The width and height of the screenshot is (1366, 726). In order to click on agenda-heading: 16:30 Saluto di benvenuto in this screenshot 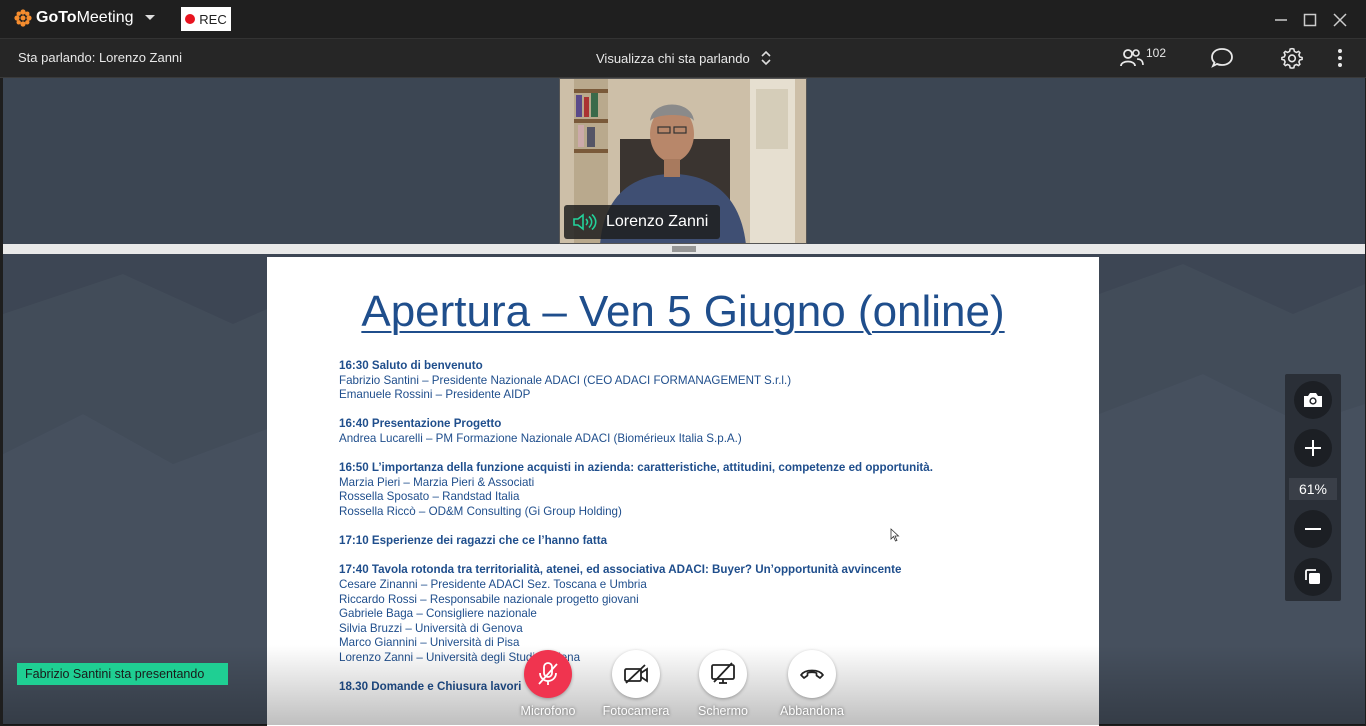, I will do `click(411, 365)`.